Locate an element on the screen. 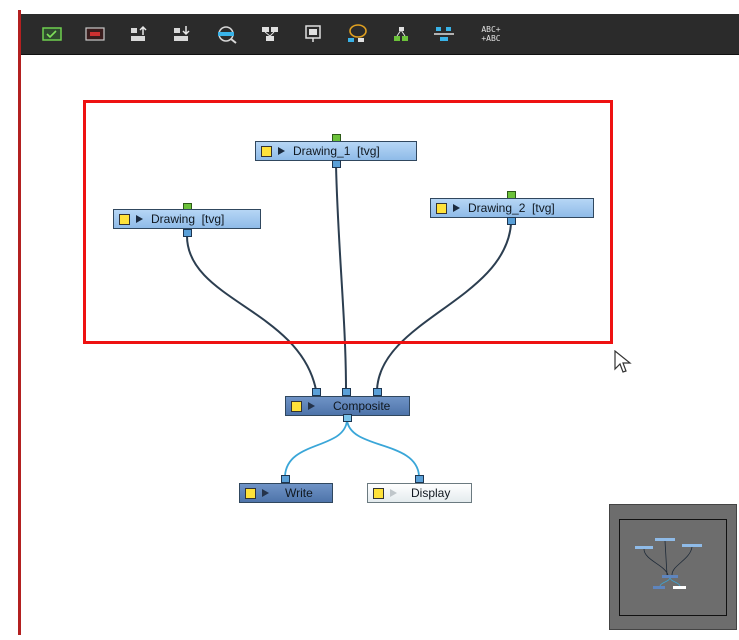  node-drawing-2: Drawing_2 [tvg] is located at coordinates (512, 208).